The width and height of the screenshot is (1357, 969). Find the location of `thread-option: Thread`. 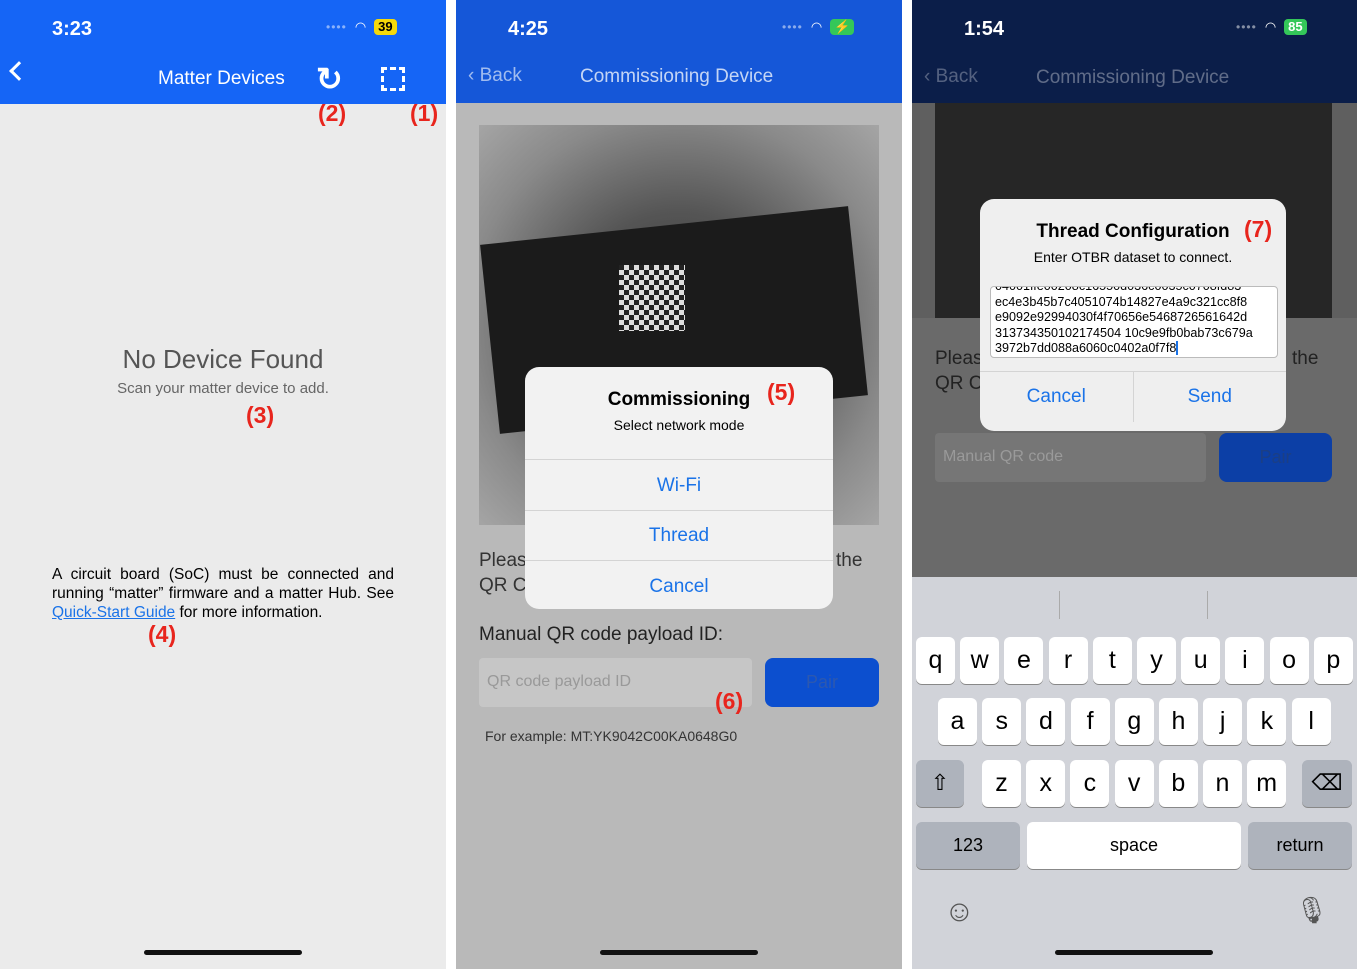

thread-option: Thread is located at coordinates (679, 535).